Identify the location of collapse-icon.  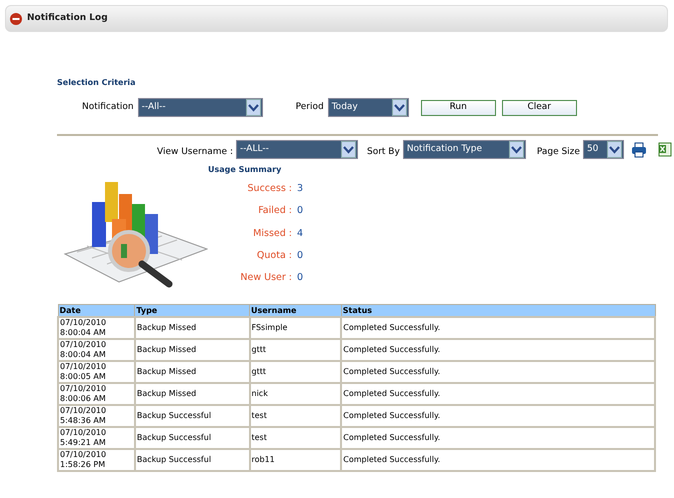
(16, 18).